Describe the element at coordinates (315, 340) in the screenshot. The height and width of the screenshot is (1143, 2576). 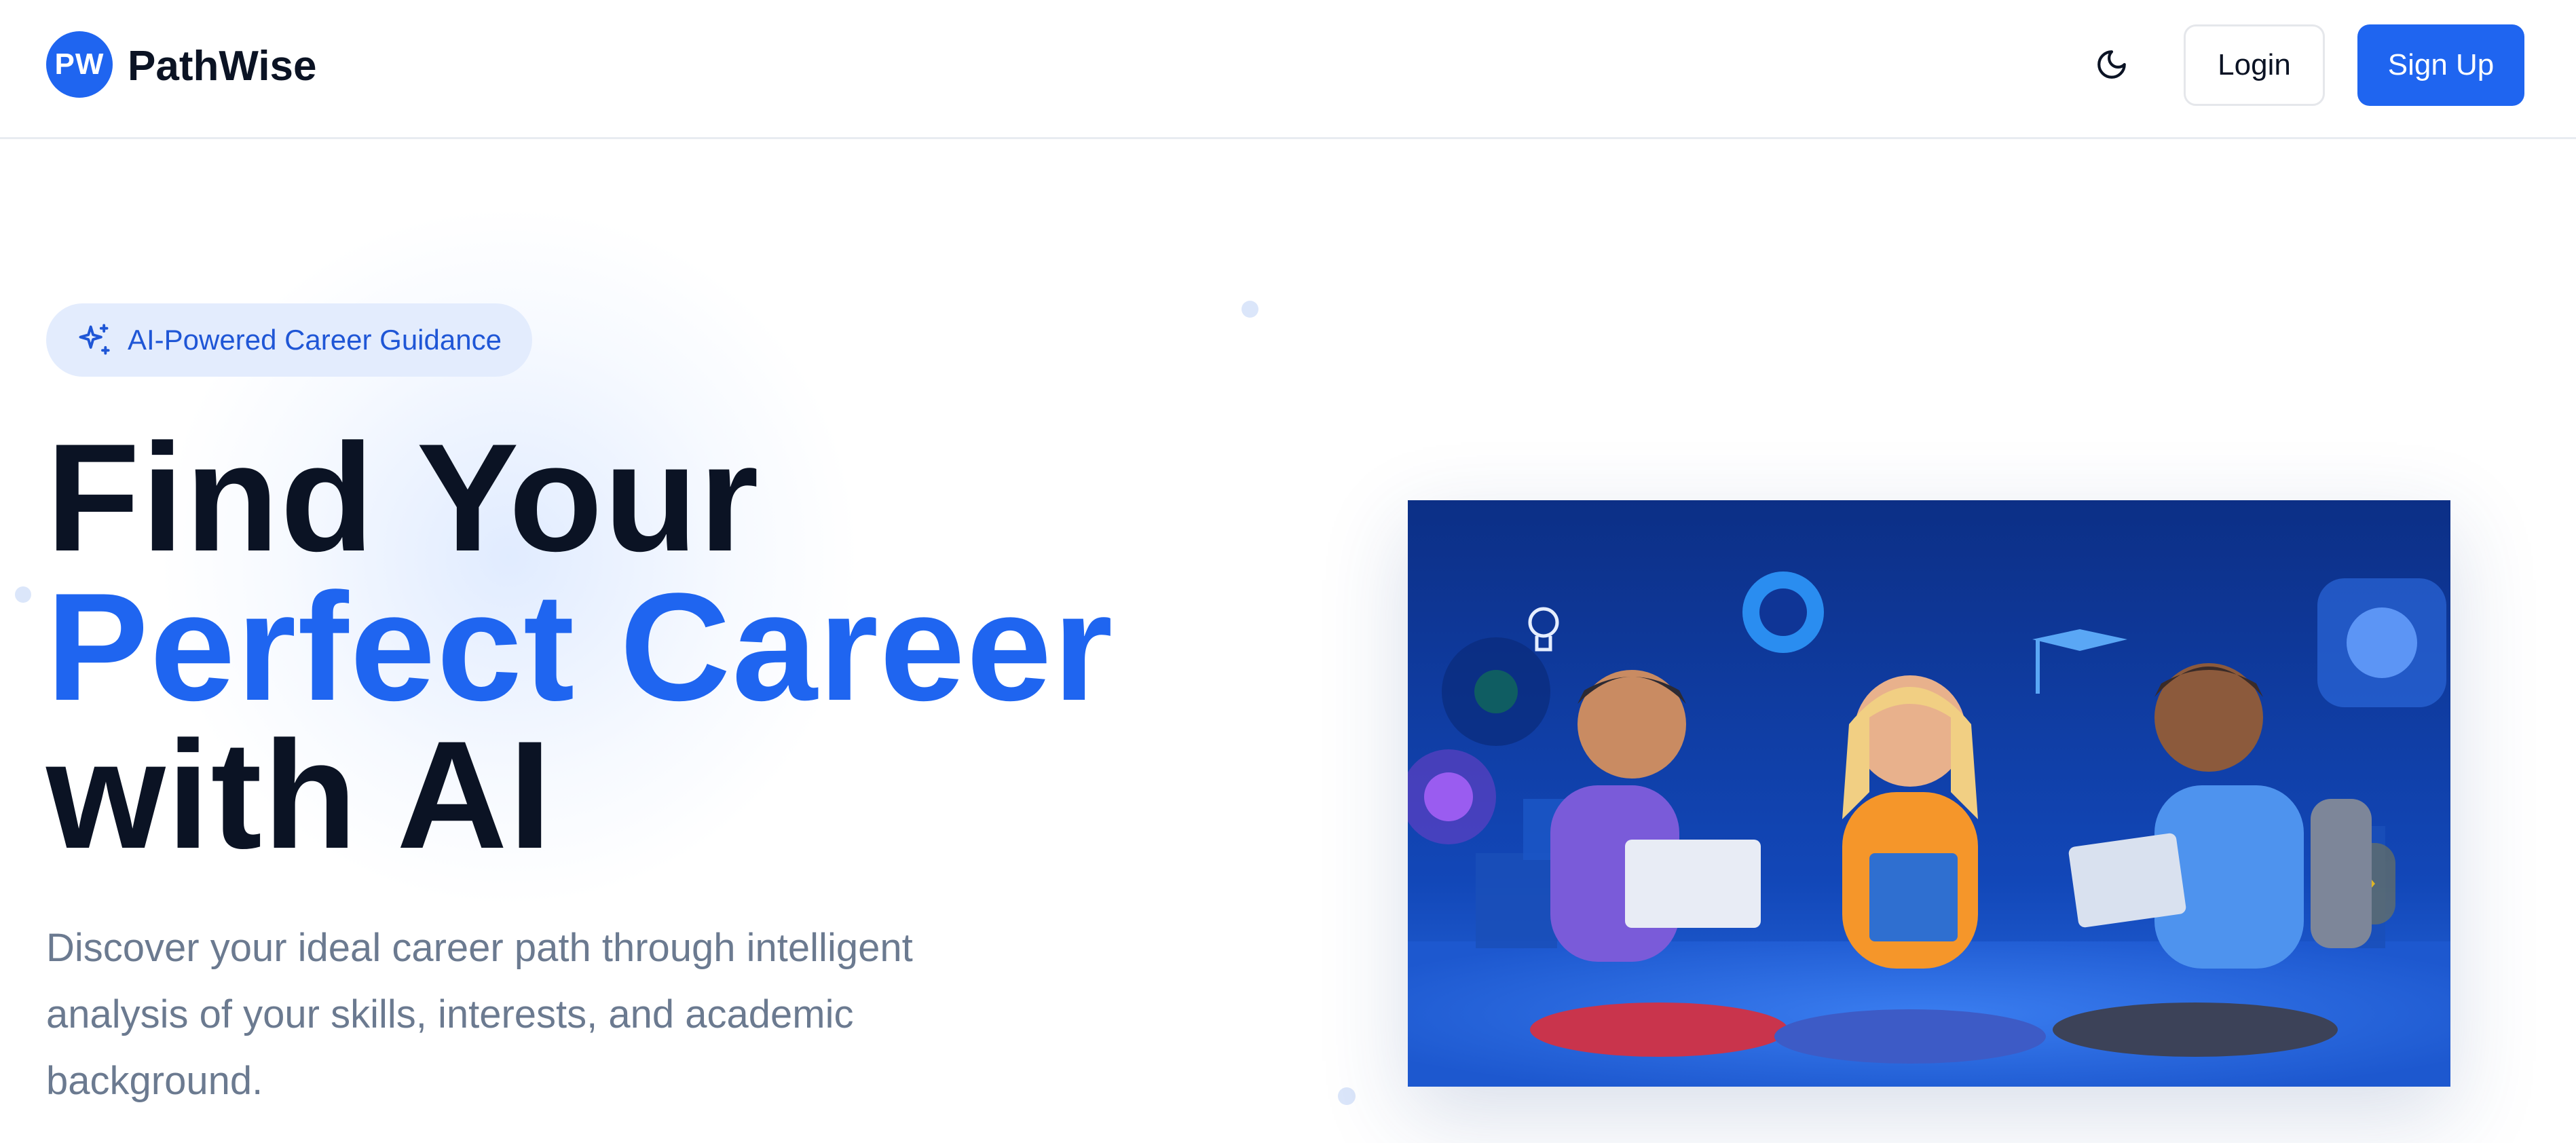
I see `badge-text: AI-Powered Career Guidance` at that location.